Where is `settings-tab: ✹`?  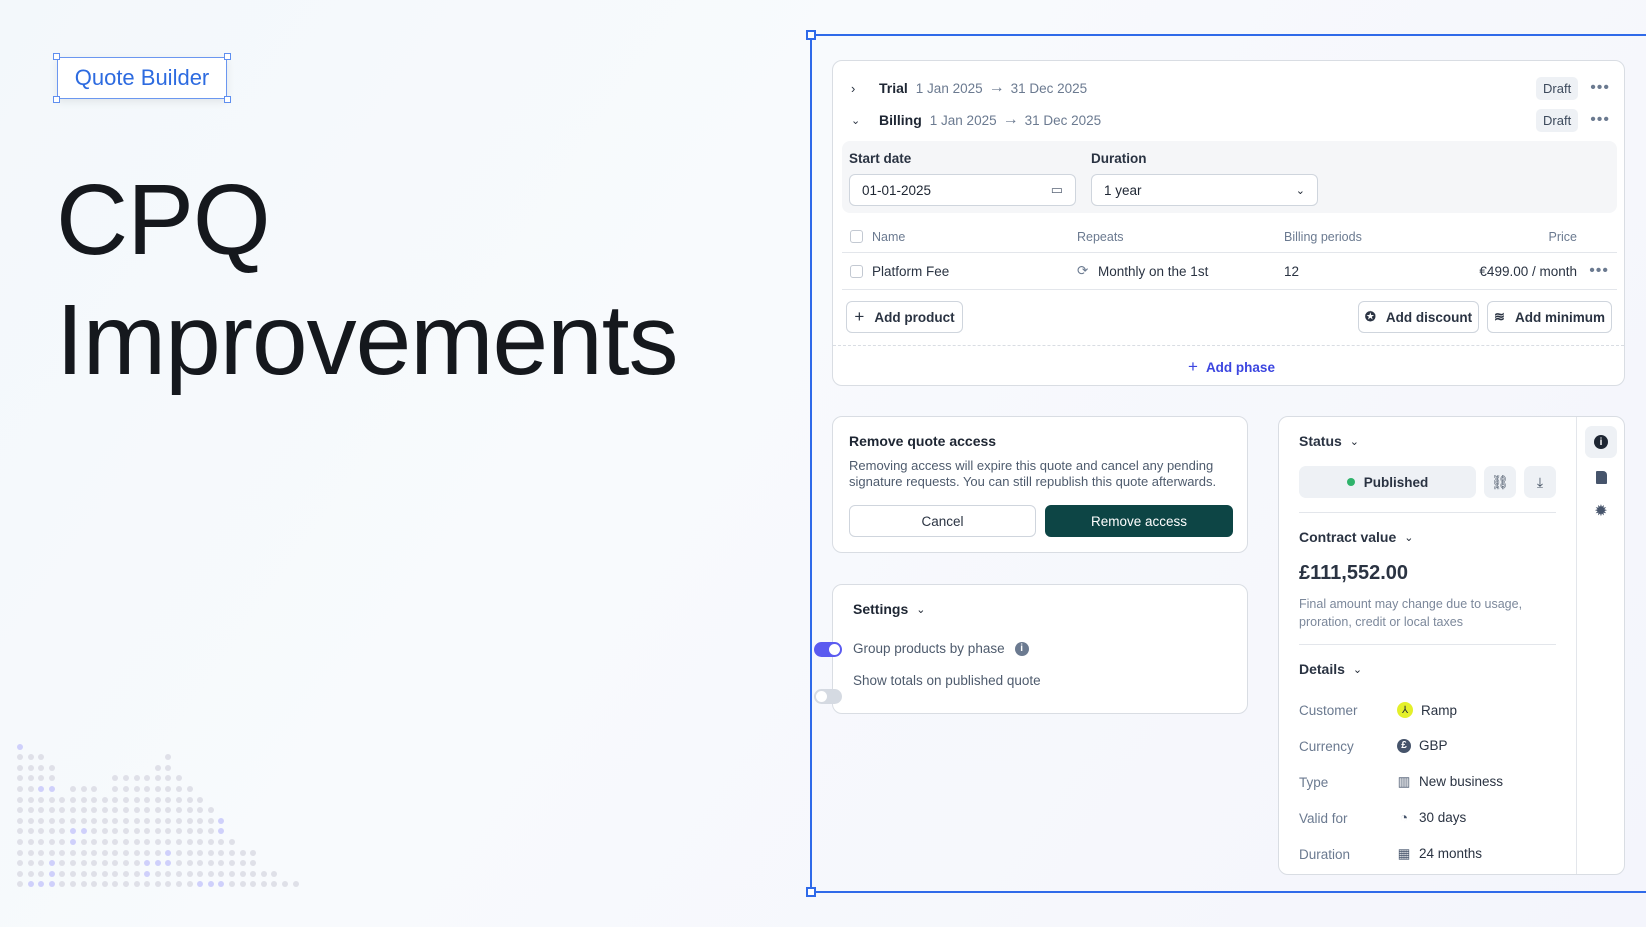
settings-tab: ✹ is located at coordinates (1601, 511).